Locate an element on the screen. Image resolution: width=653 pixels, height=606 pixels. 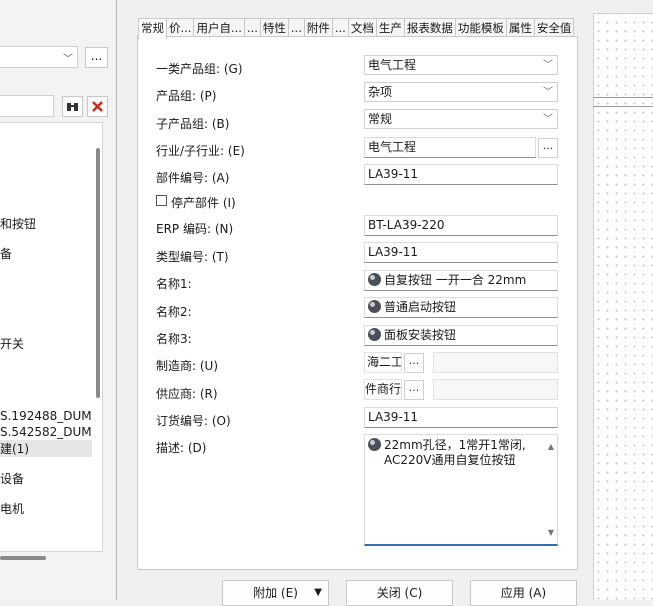
description-line: AC220V通用自复位按钮 is located at coordinates (455, 460).